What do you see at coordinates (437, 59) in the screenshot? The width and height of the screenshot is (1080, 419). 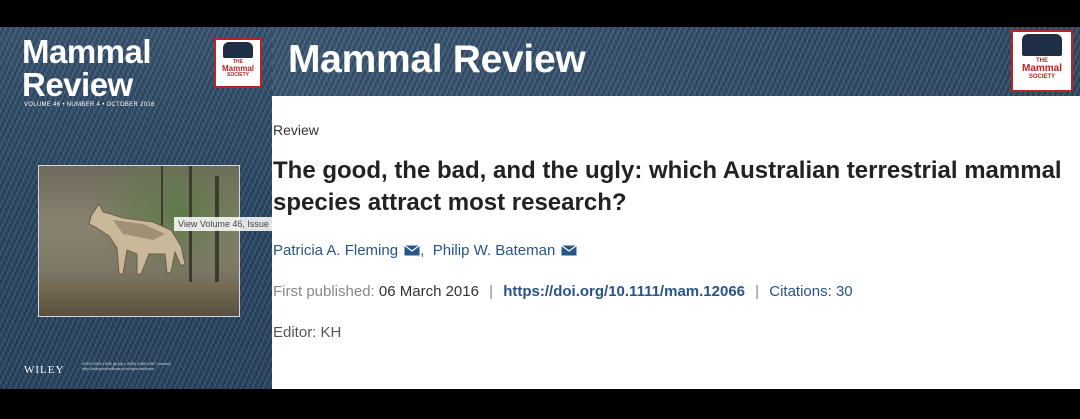 I see `banner-journal-title: Mammal Review` at bounding box center [437, 59].